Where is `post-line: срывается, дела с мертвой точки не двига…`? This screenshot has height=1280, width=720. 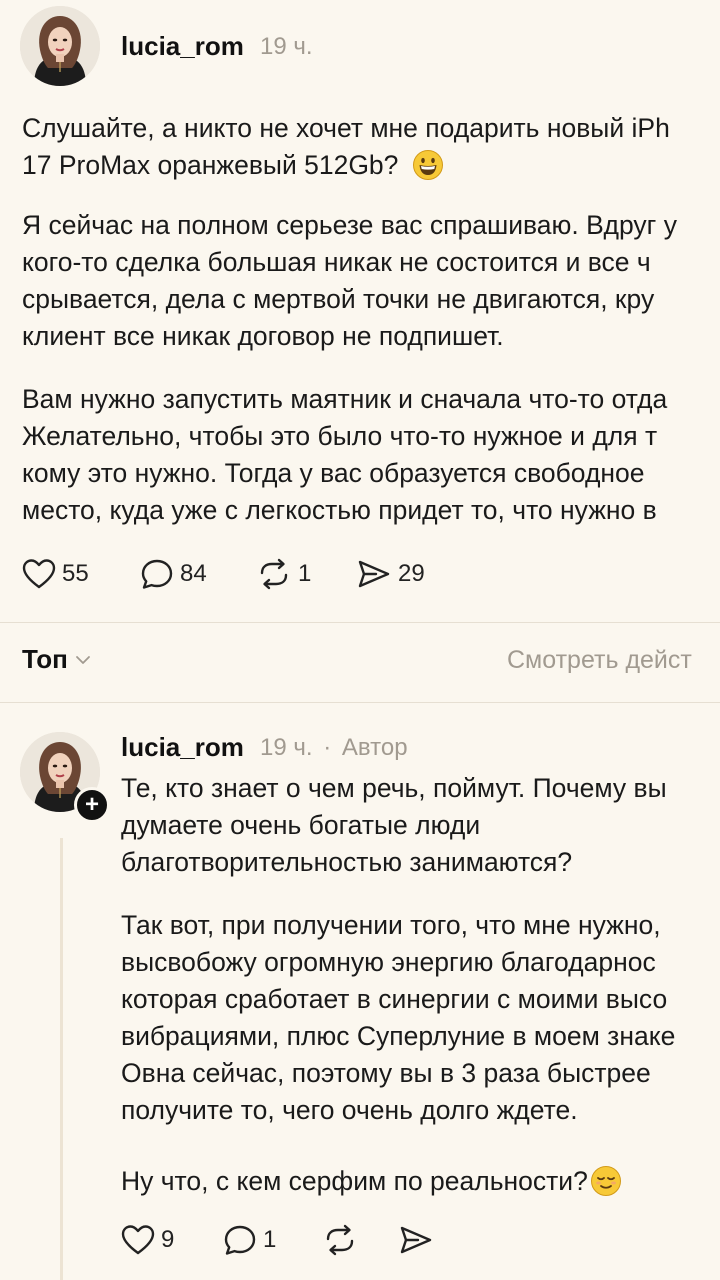 post-line: срывается, дела с мертвой точки не двига… is located at coordinates (338, 299).